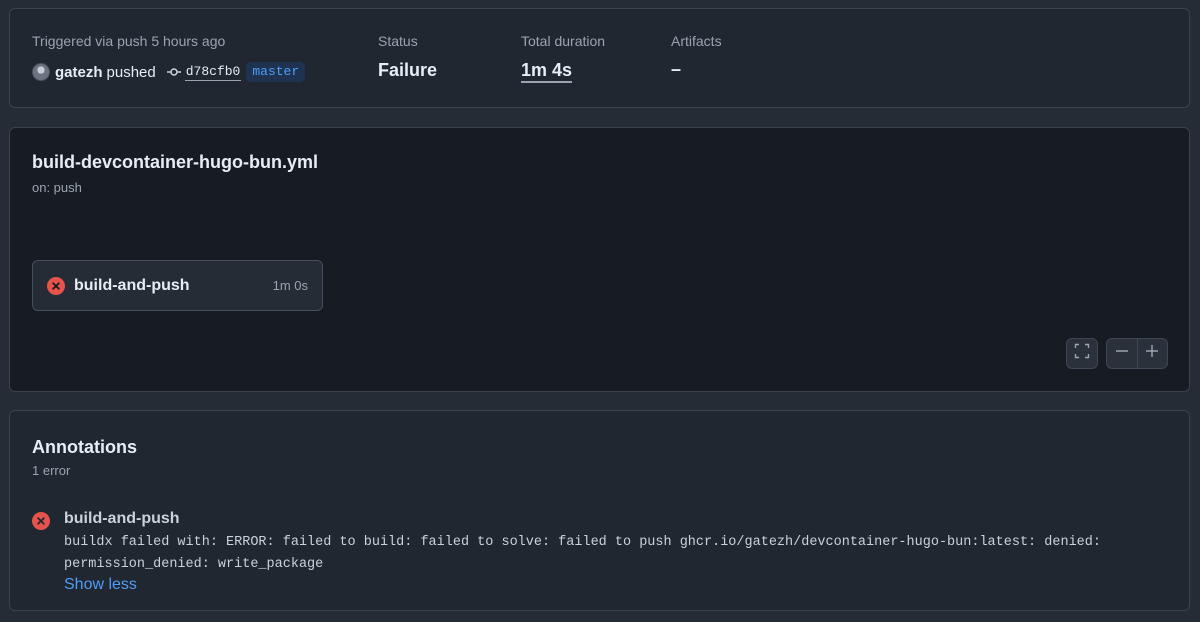 This screenshot has width=1200, height=622. What do you see at coordinates (174, 72) in the screenshot?
I see `git-commit-icon` at bounding box center [174, 72].